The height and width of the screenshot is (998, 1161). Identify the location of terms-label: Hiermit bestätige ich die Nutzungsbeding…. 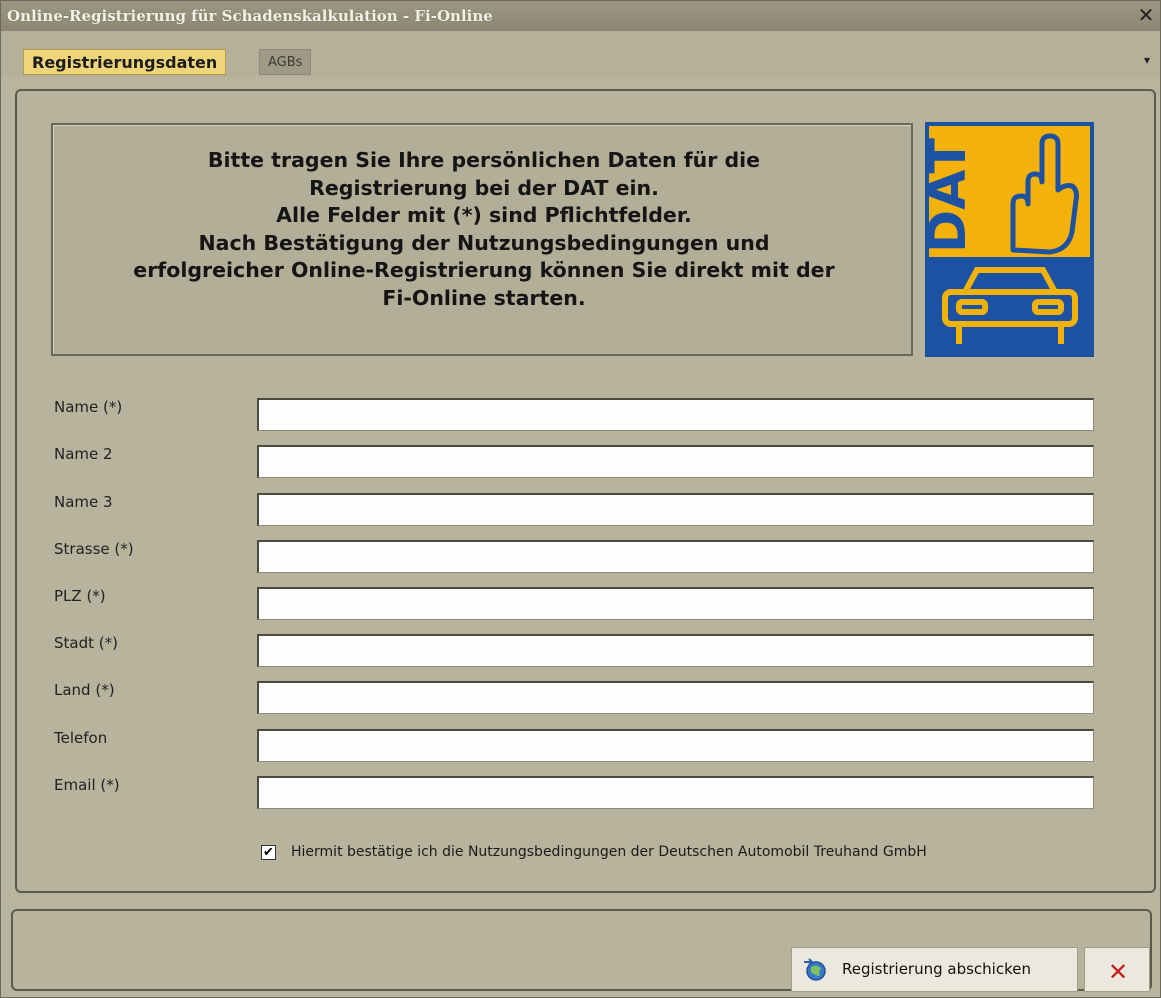
(609, 852).